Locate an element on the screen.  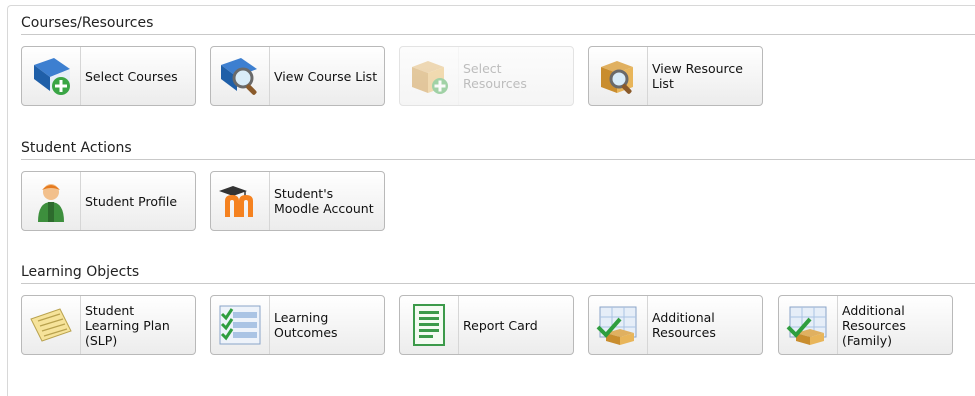
book-search-icon is located at coordinates (240, 76).